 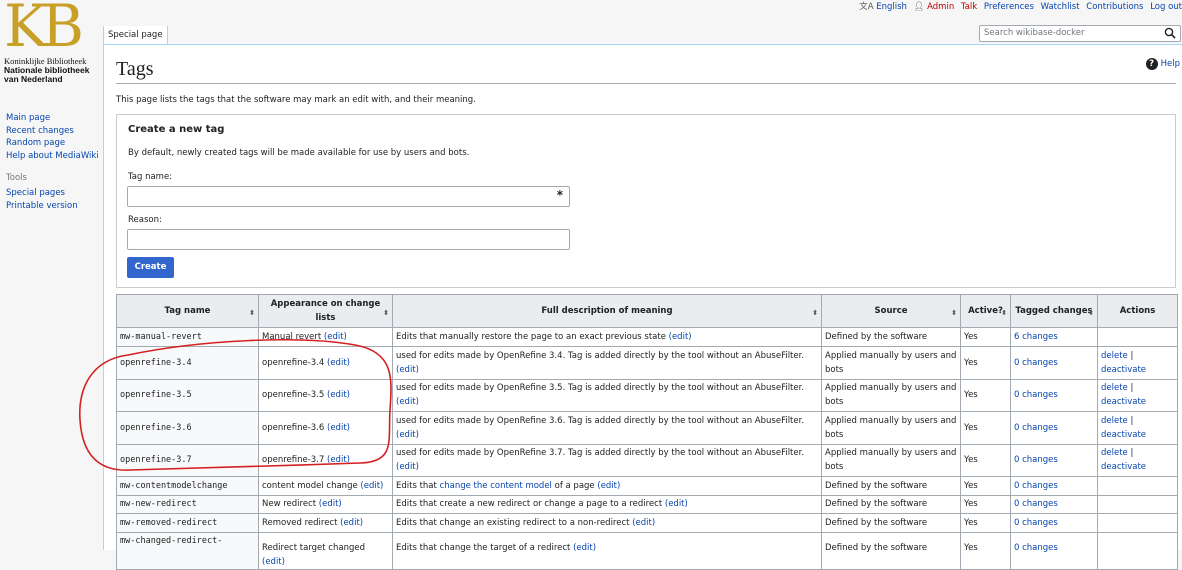 What do you see at coordinates (54, 193) in the screenshot?
I see `sidebar-item-special-pages: Special pages` at bounding box center [54, 193].